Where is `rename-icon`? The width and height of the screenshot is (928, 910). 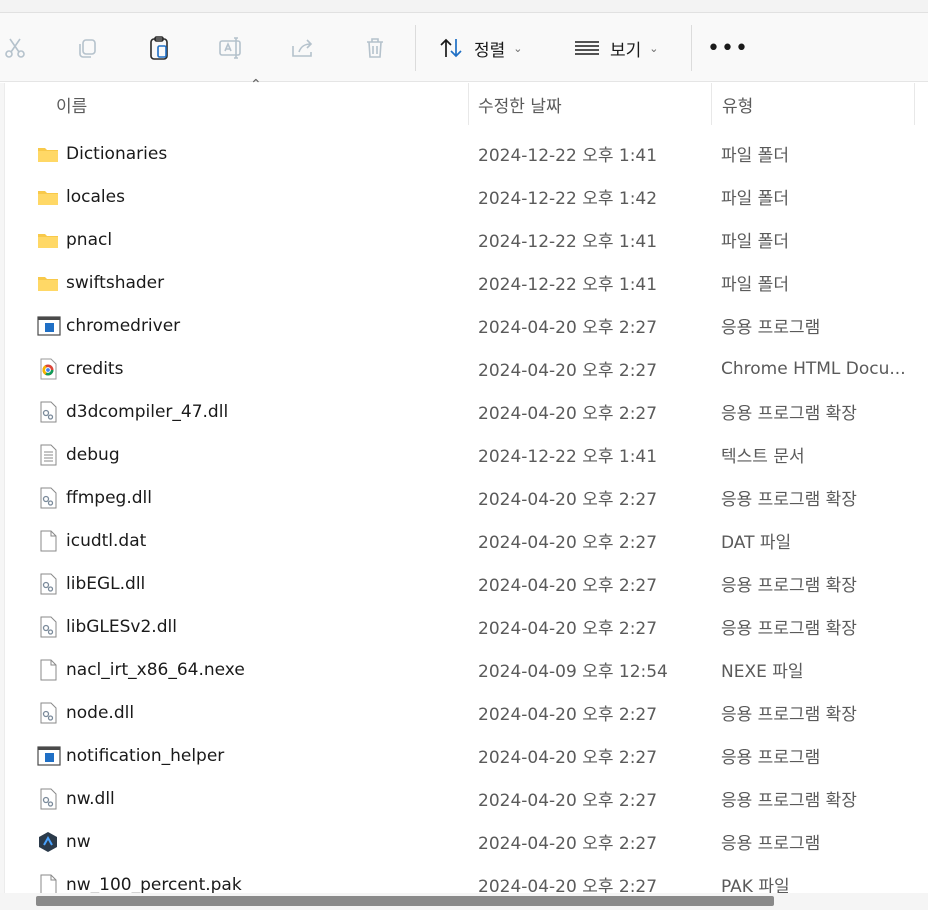
rename-icon is located at coordinates (231, 48).